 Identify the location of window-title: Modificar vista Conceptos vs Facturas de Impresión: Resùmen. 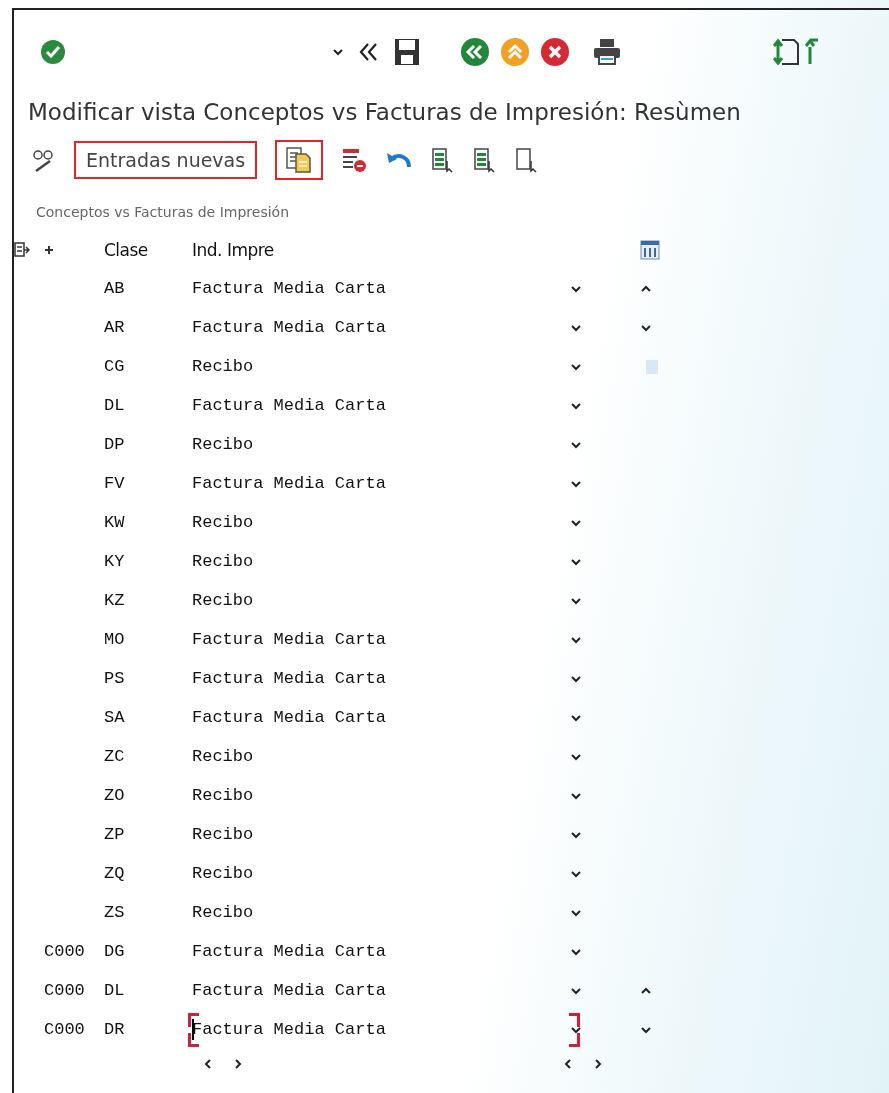
(385, 112).